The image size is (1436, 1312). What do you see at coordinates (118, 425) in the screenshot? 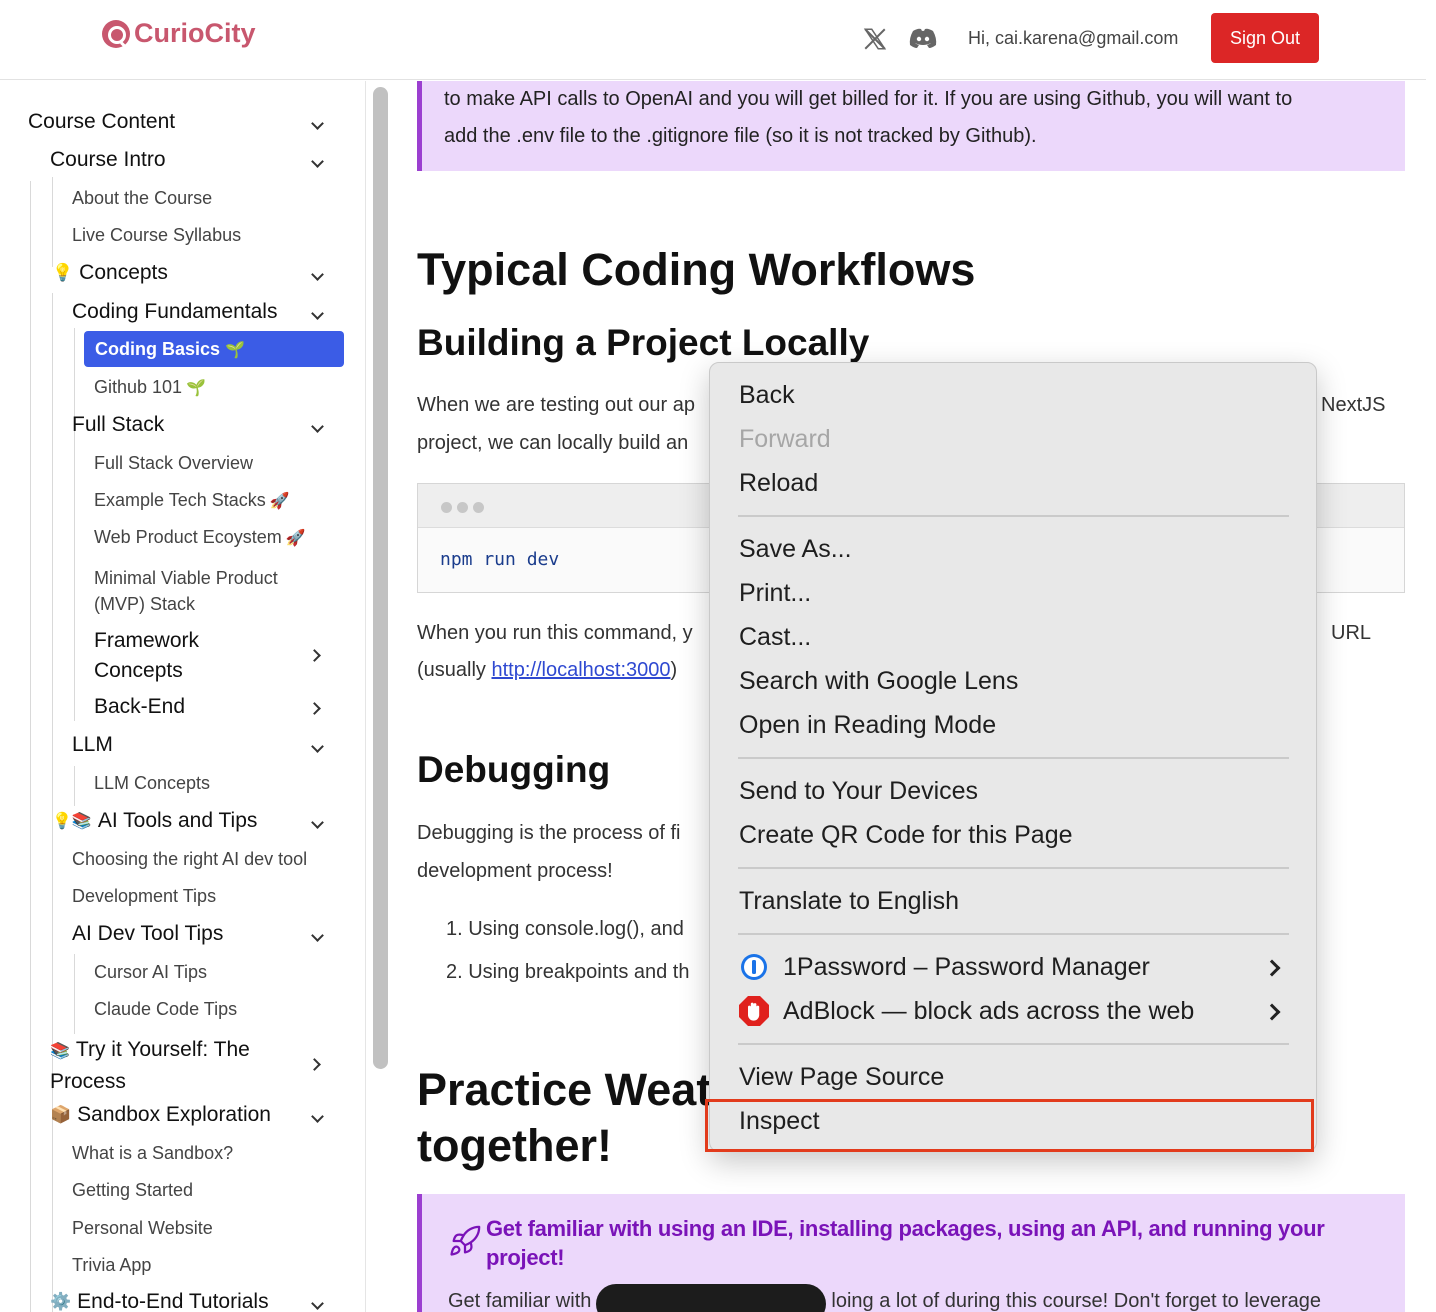
I see `sidebar-section-full-stack: Full Stack` at bounding box center [118, 425].